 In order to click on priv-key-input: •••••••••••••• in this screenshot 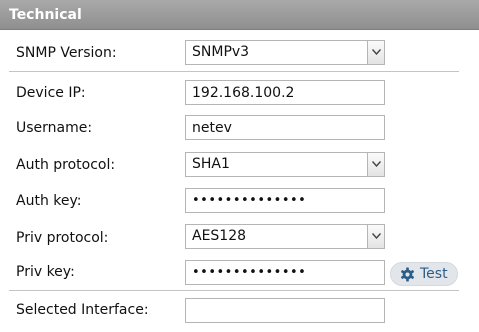, I will do `click(285, 272)`.